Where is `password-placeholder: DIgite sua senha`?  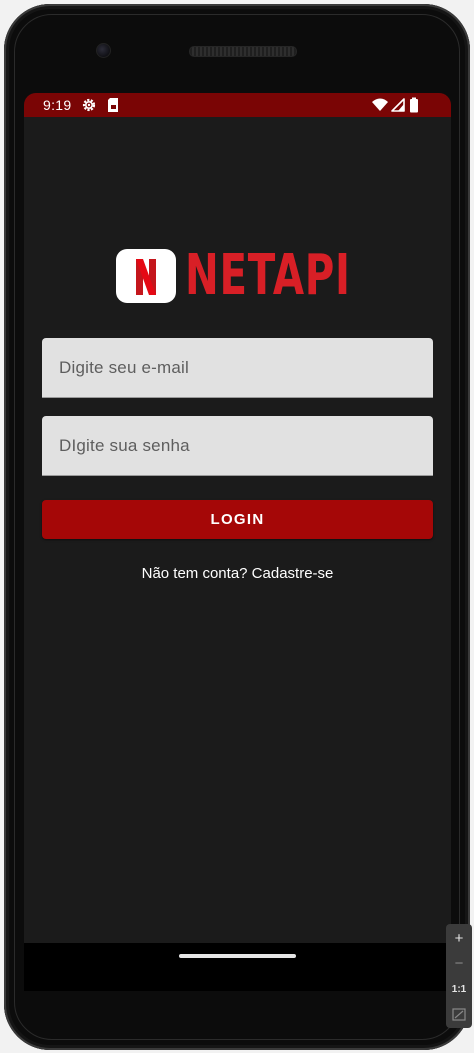 password-placeholder: DIgite sua senha is located at coordinates (124, 445).